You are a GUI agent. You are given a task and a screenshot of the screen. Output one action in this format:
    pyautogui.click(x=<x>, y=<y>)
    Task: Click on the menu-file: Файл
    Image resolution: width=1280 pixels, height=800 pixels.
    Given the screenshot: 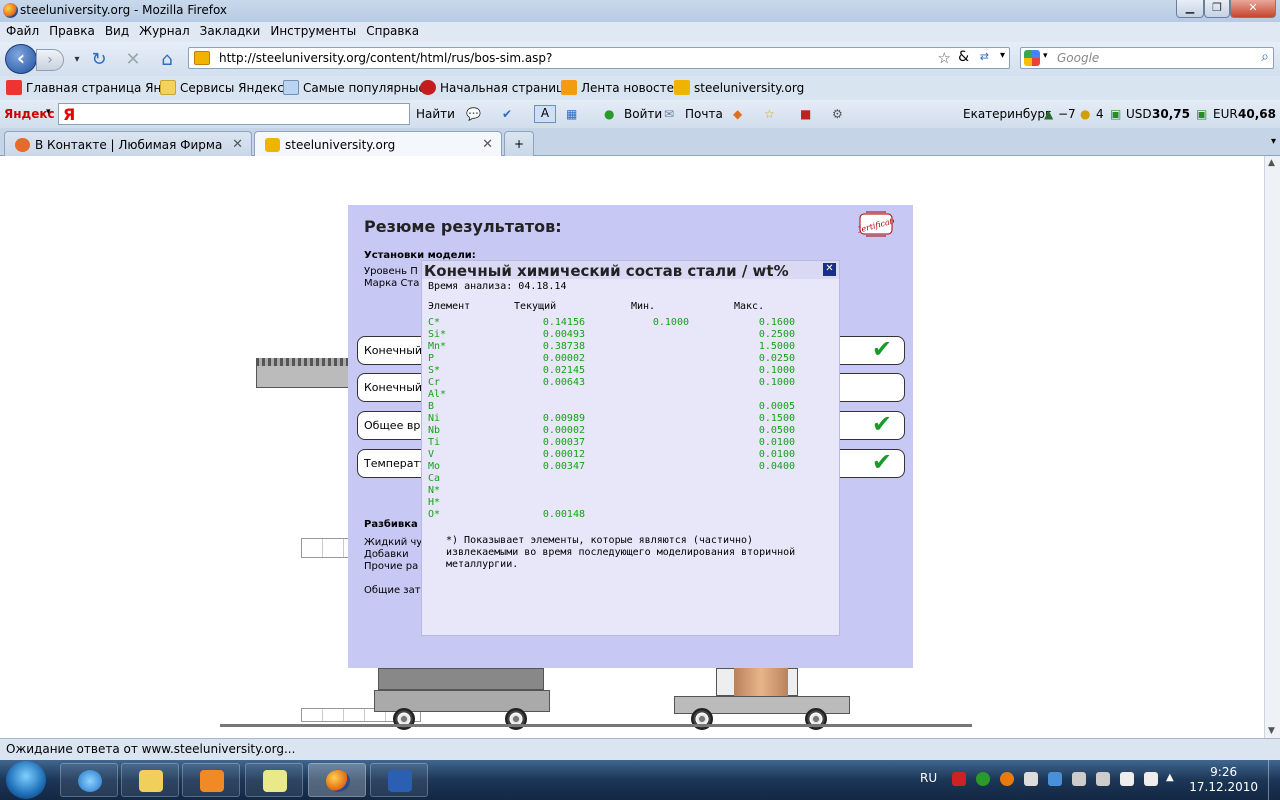 What is the action you would take?
    pyautogui.click(x=22, y=31)
    